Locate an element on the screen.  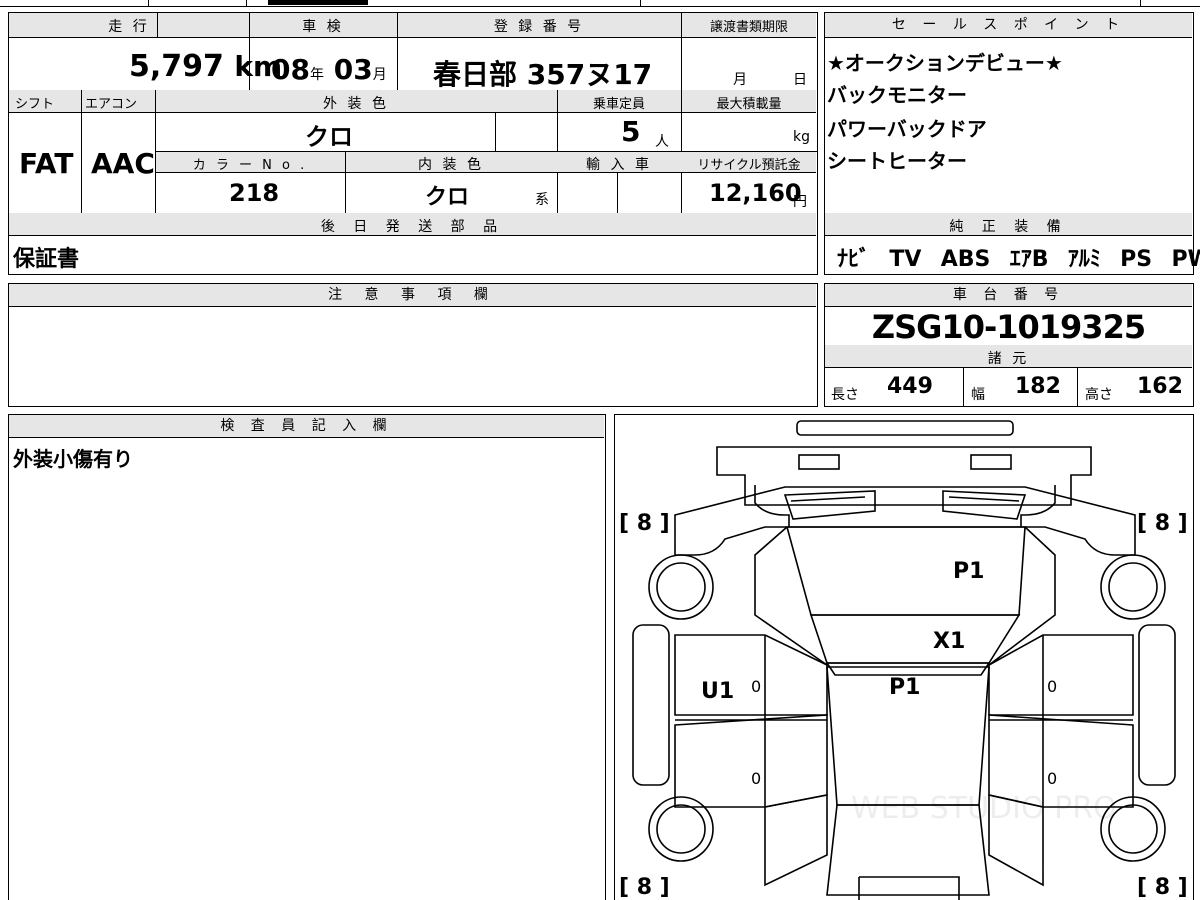
transfer-month-unit: 月 is located at coordinates (740, 80).